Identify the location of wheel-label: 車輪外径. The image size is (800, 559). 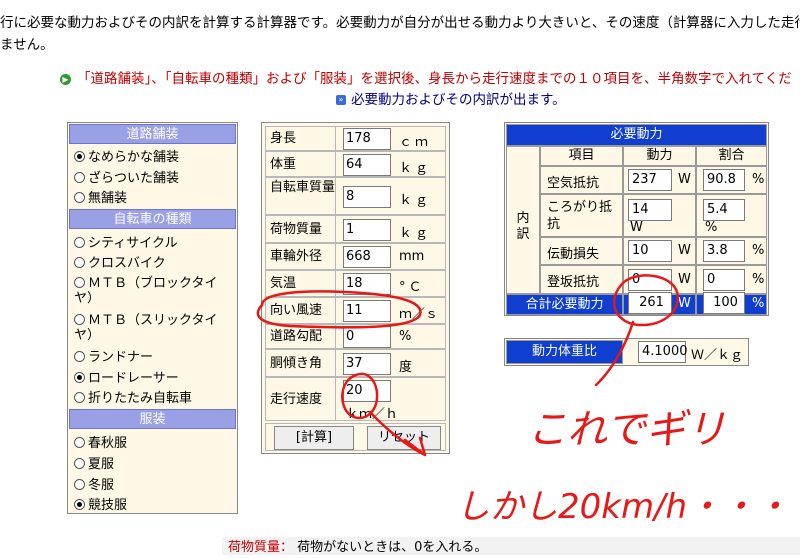
(296, 256).